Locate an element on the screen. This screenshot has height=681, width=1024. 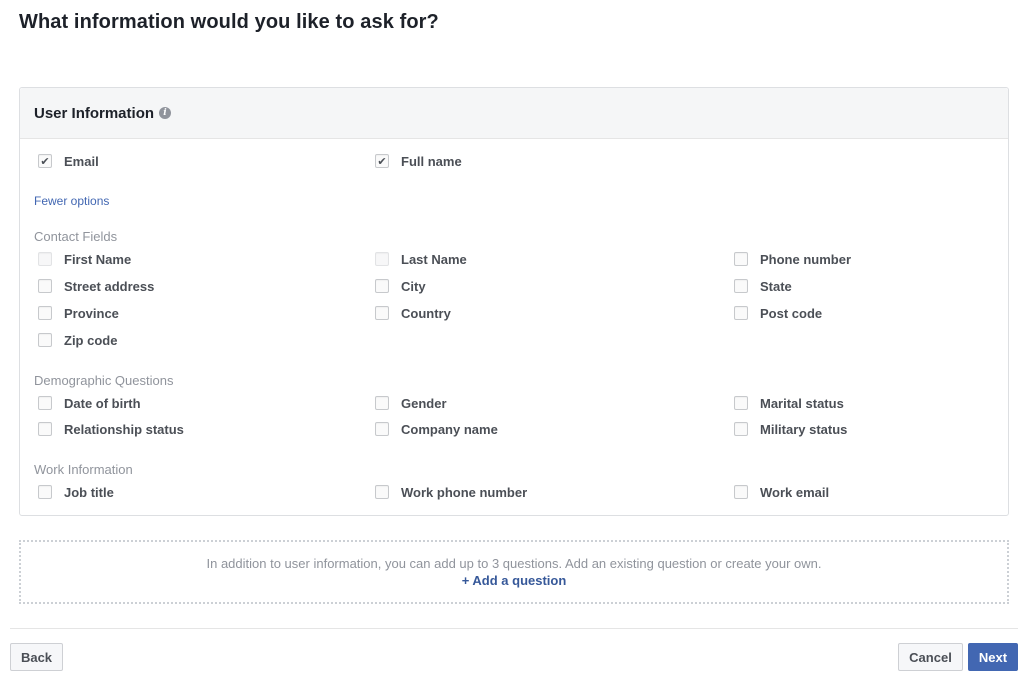
checkbox-label: Date of birth is located at coordinates (102, 403).